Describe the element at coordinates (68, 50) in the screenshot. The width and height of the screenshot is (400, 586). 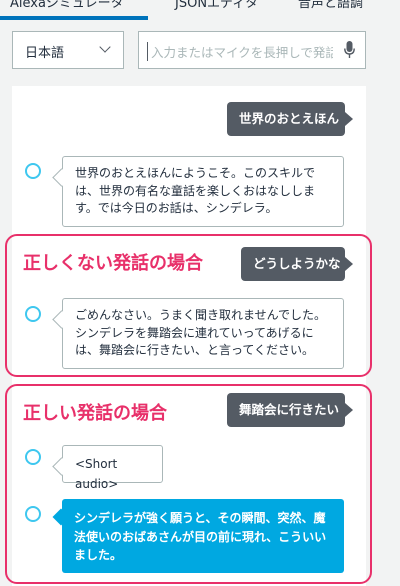
I see `language-select: 日本語` at that location.